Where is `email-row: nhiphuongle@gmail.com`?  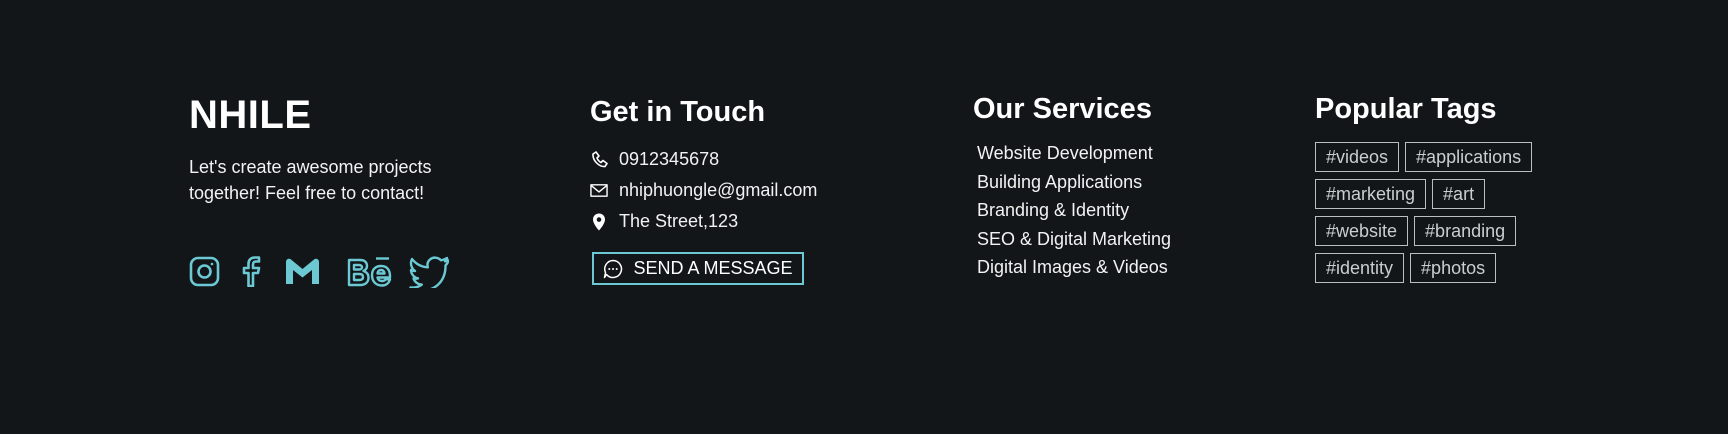
email-row: nhiphuongle@gmail.com is located at coordinates (740, 190).